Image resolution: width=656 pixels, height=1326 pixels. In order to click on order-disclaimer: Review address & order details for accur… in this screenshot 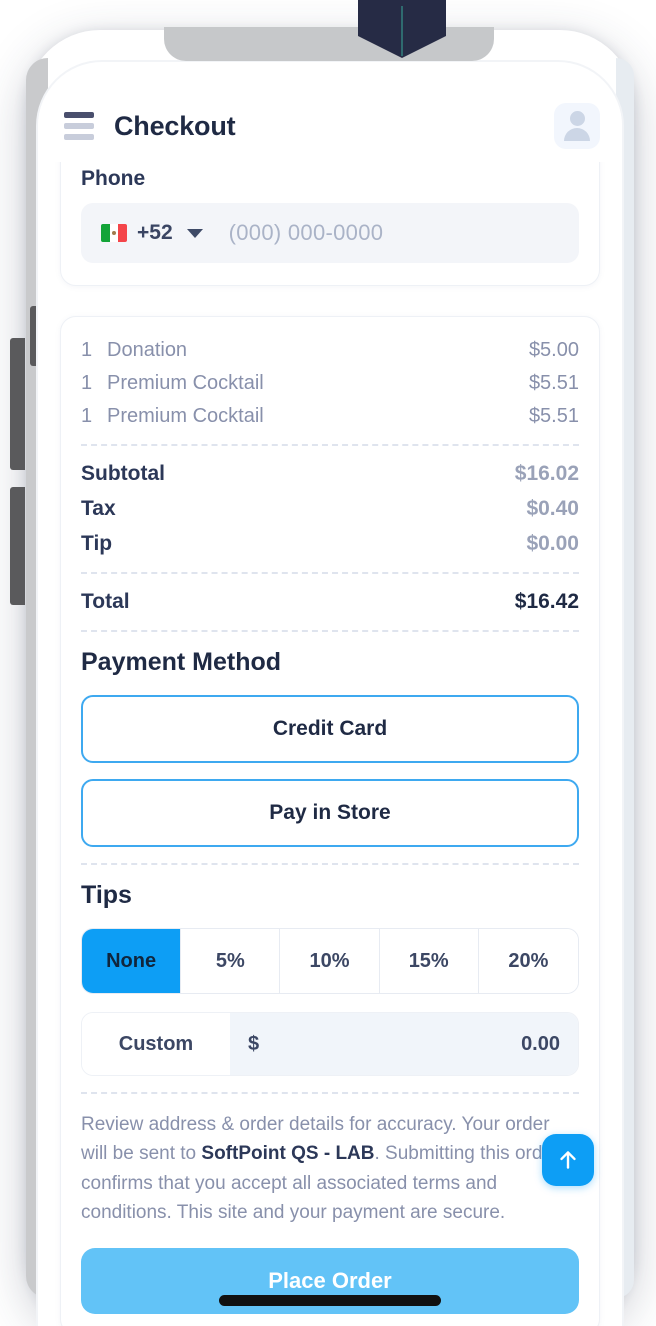, I will do `click(330, 1169)`.